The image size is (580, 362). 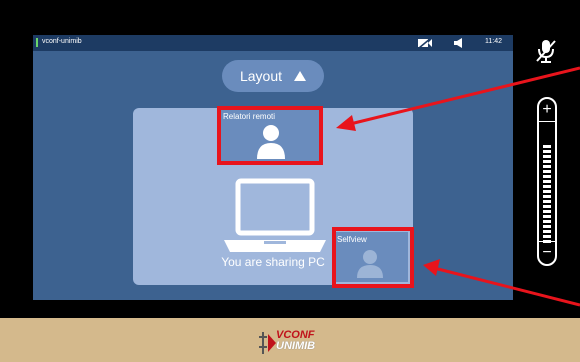 I want to click on clock: 11:42, so click(x=493, y=41).